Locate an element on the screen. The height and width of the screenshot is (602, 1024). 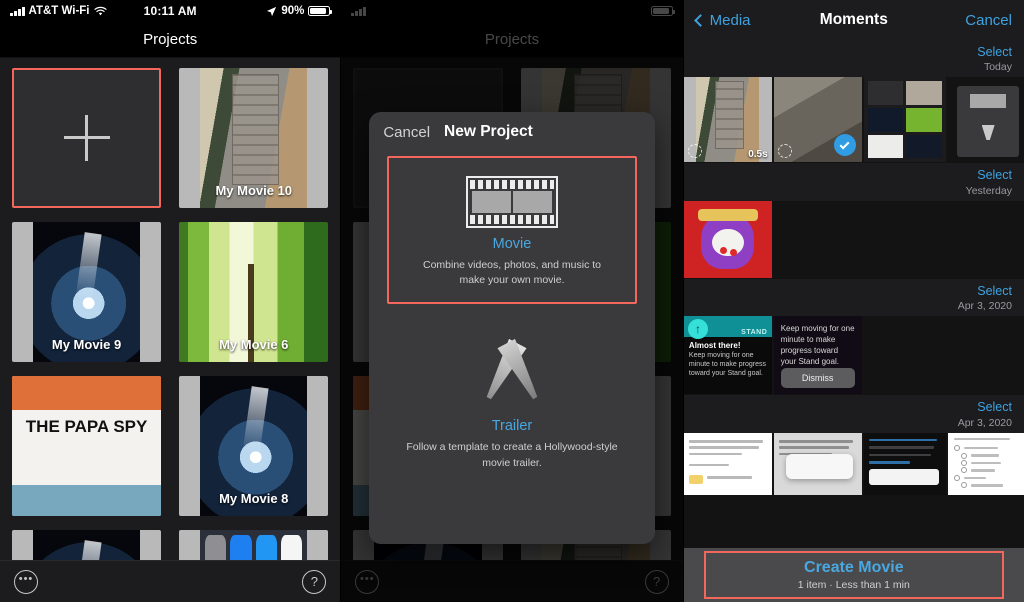
watch-title: Almost there! is located at coordinates (714, 346).